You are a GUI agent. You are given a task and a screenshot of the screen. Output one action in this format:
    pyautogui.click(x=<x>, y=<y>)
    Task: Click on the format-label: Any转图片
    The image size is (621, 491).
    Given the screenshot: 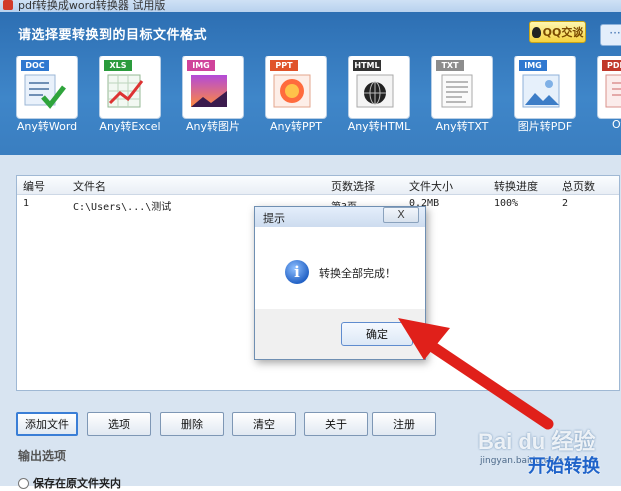 What is the action you would take?
    pyautogui.click(x=212, y=126)
    